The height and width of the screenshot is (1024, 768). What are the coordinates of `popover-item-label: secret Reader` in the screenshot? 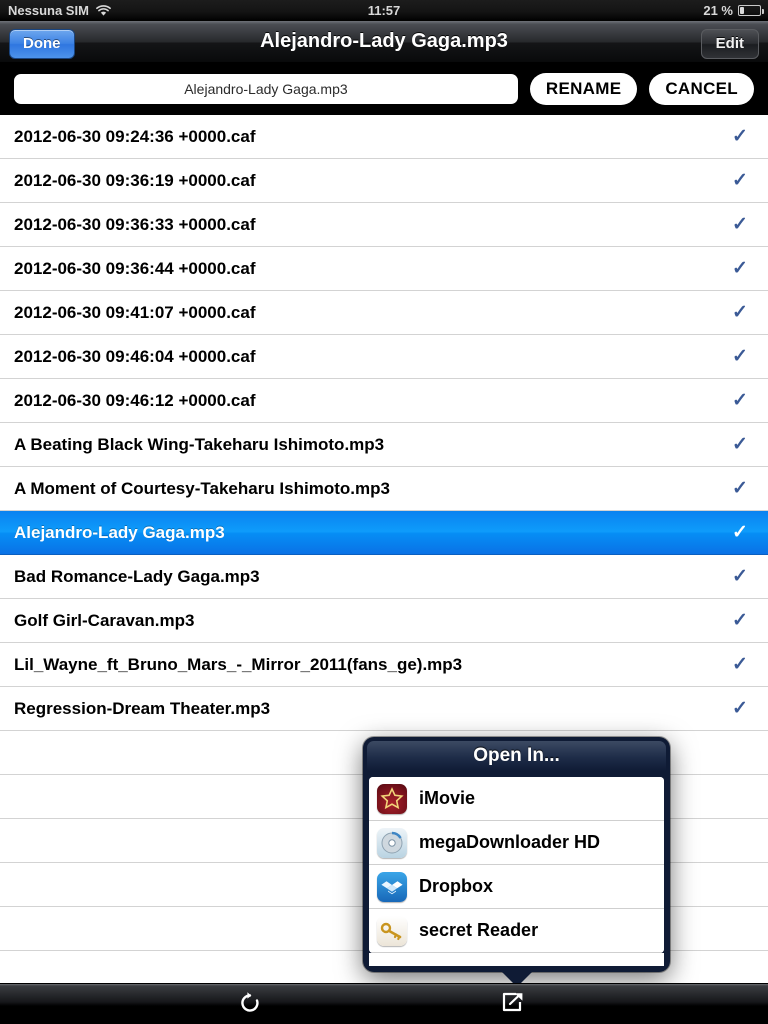 It's located at (479, 930).